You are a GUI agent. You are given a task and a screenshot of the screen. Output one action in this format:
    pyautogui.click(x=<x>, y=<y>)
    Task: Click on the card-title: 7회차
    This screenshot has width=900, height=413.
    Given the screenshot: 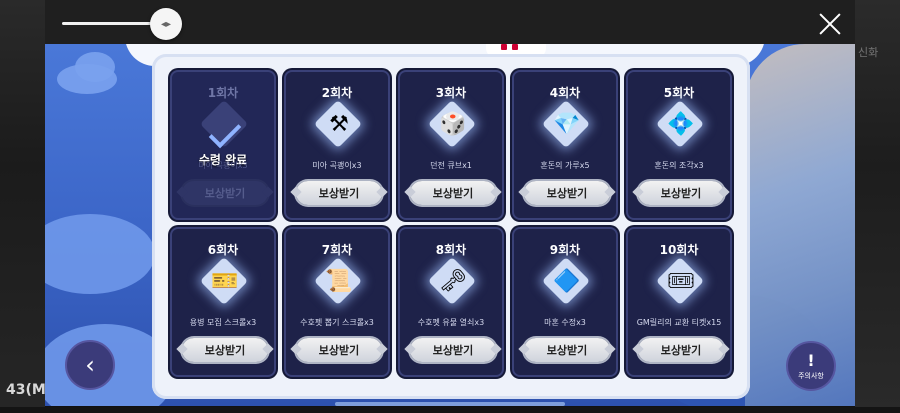 What is the action you would take?
    pyautogui.click(x=337, y=250)
    